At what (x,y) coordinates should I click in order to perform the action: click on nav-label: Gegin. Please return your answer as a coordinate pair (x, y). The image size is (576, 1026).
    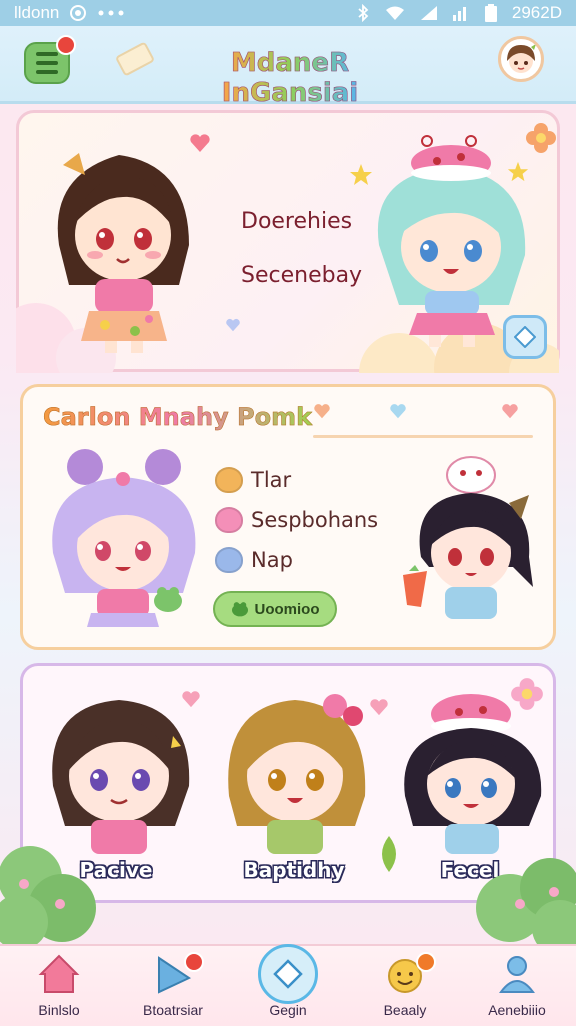
    Looking at the image, I should click on (288, 1010).